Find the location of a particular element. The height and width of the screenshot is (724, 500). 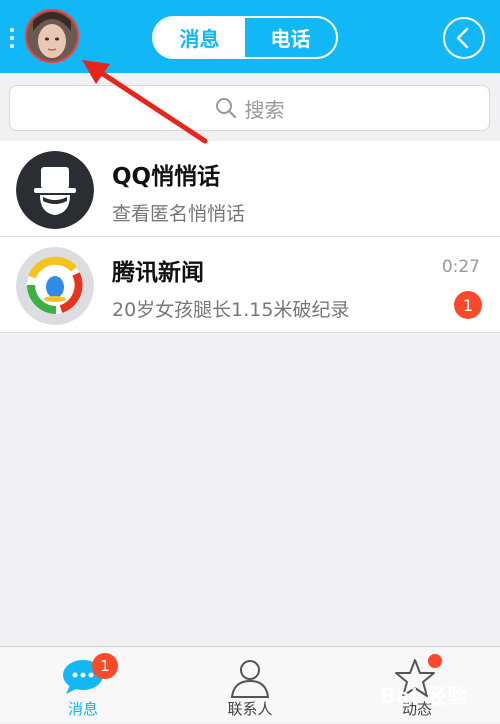

conversation-item-whisper: QQ悄悄话 查看匿名悄悄话 is located at coordinates (250, 189).